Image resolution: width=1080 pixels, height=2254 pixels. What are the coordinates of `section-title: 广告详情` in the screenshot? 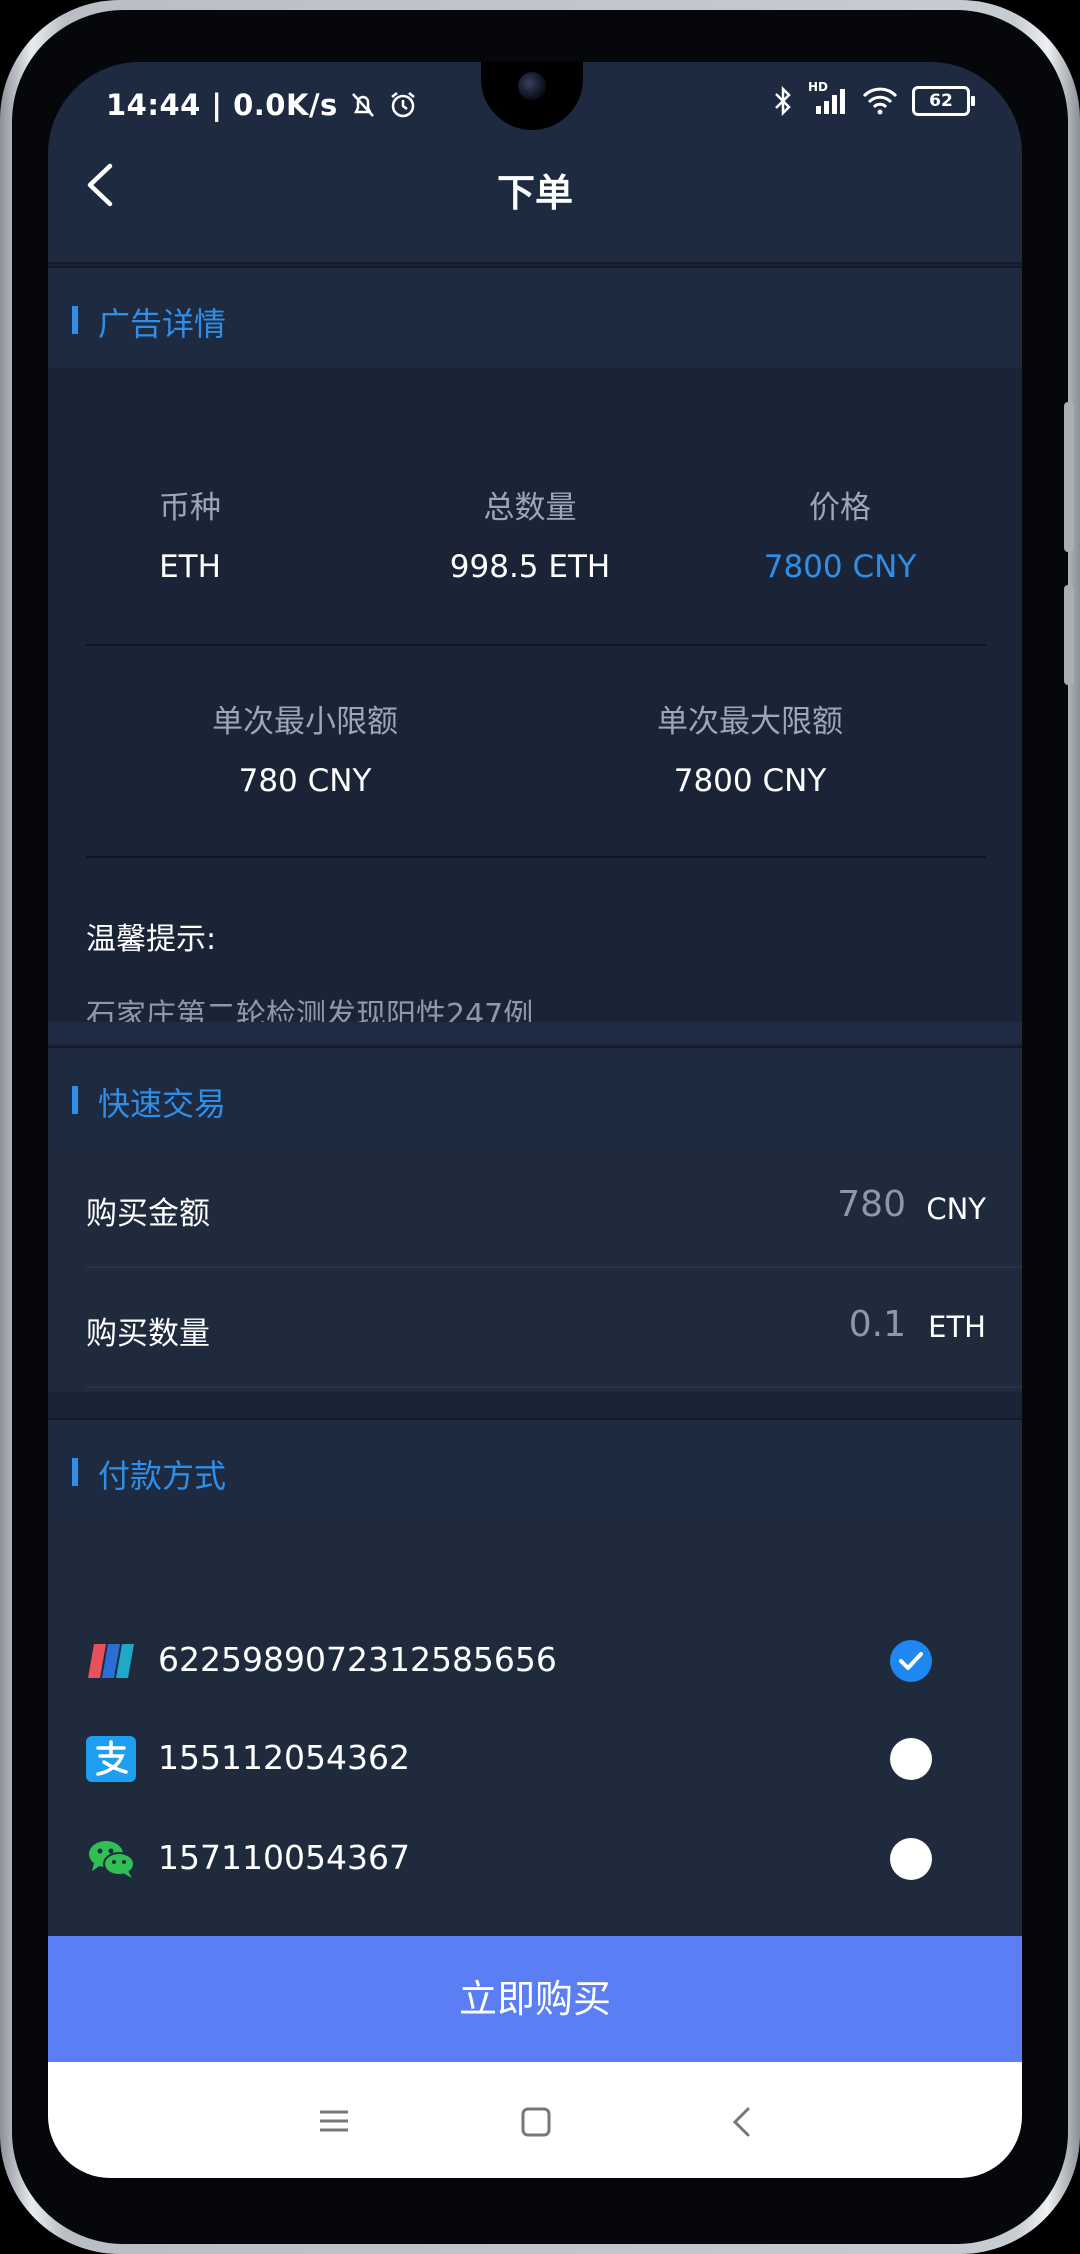 It's located at (162, 324).